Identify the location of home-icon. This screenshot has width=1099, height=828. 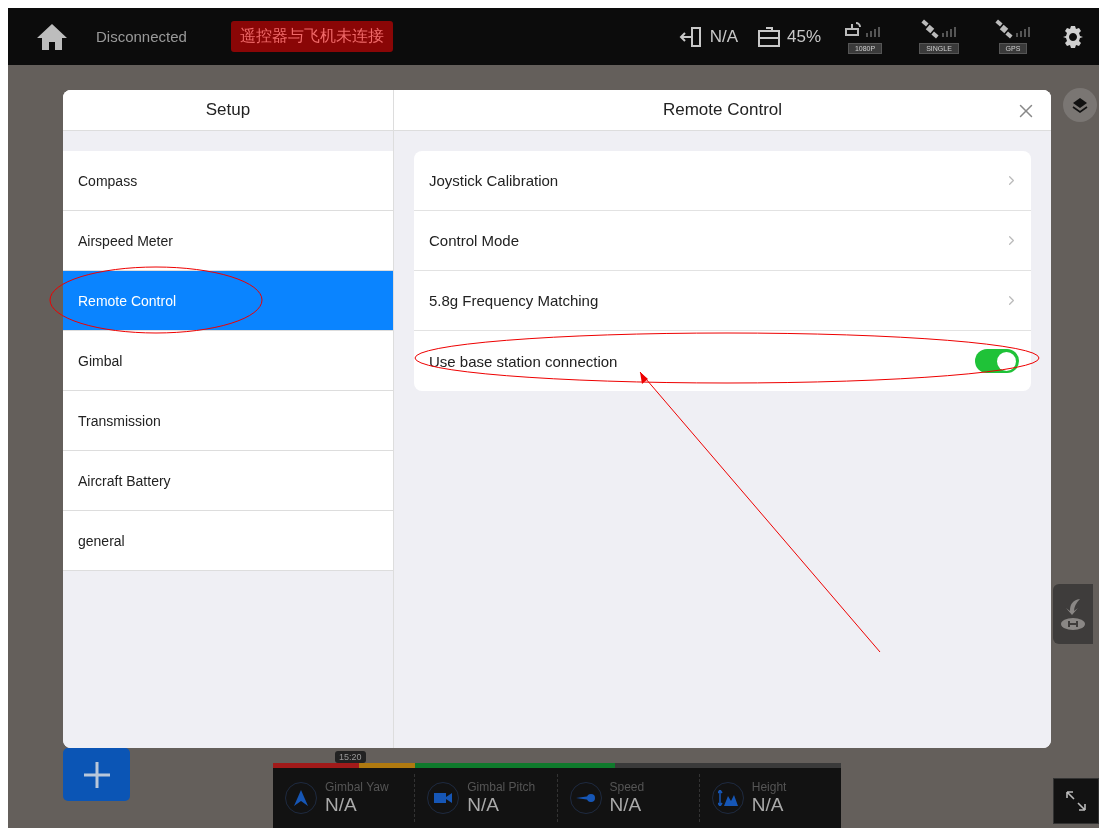
(52, 36).